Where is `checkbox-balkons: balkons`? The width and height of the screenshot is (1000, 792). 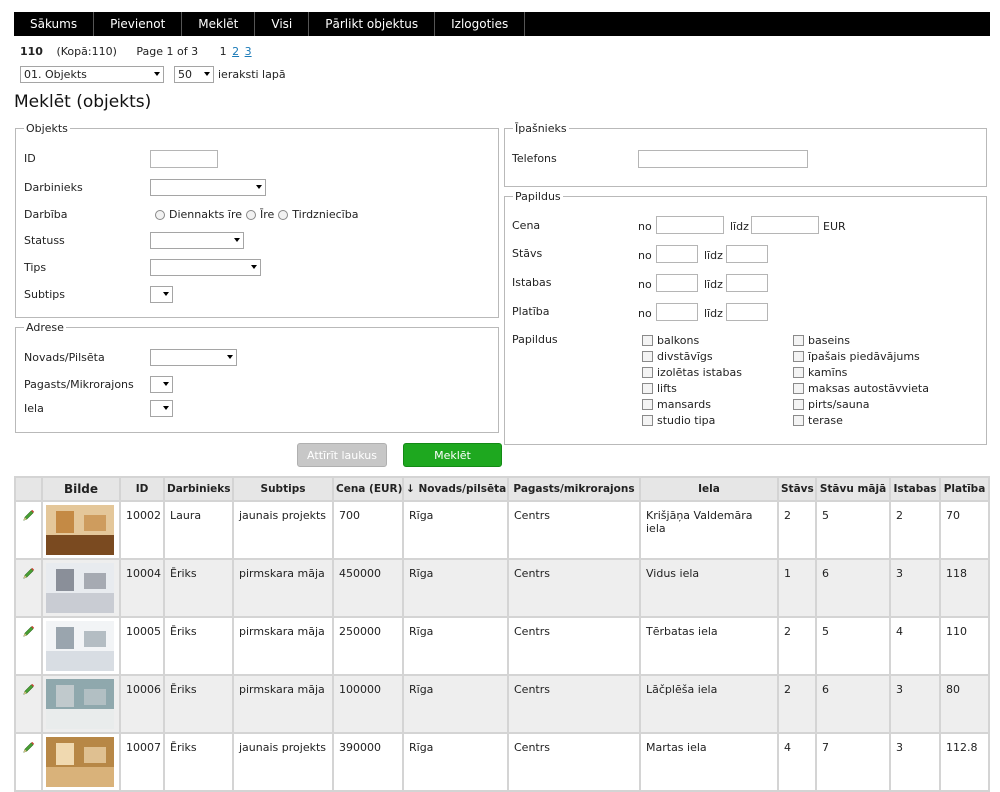 checkbox-balkons: balkons is located at coordinates (670, 340).